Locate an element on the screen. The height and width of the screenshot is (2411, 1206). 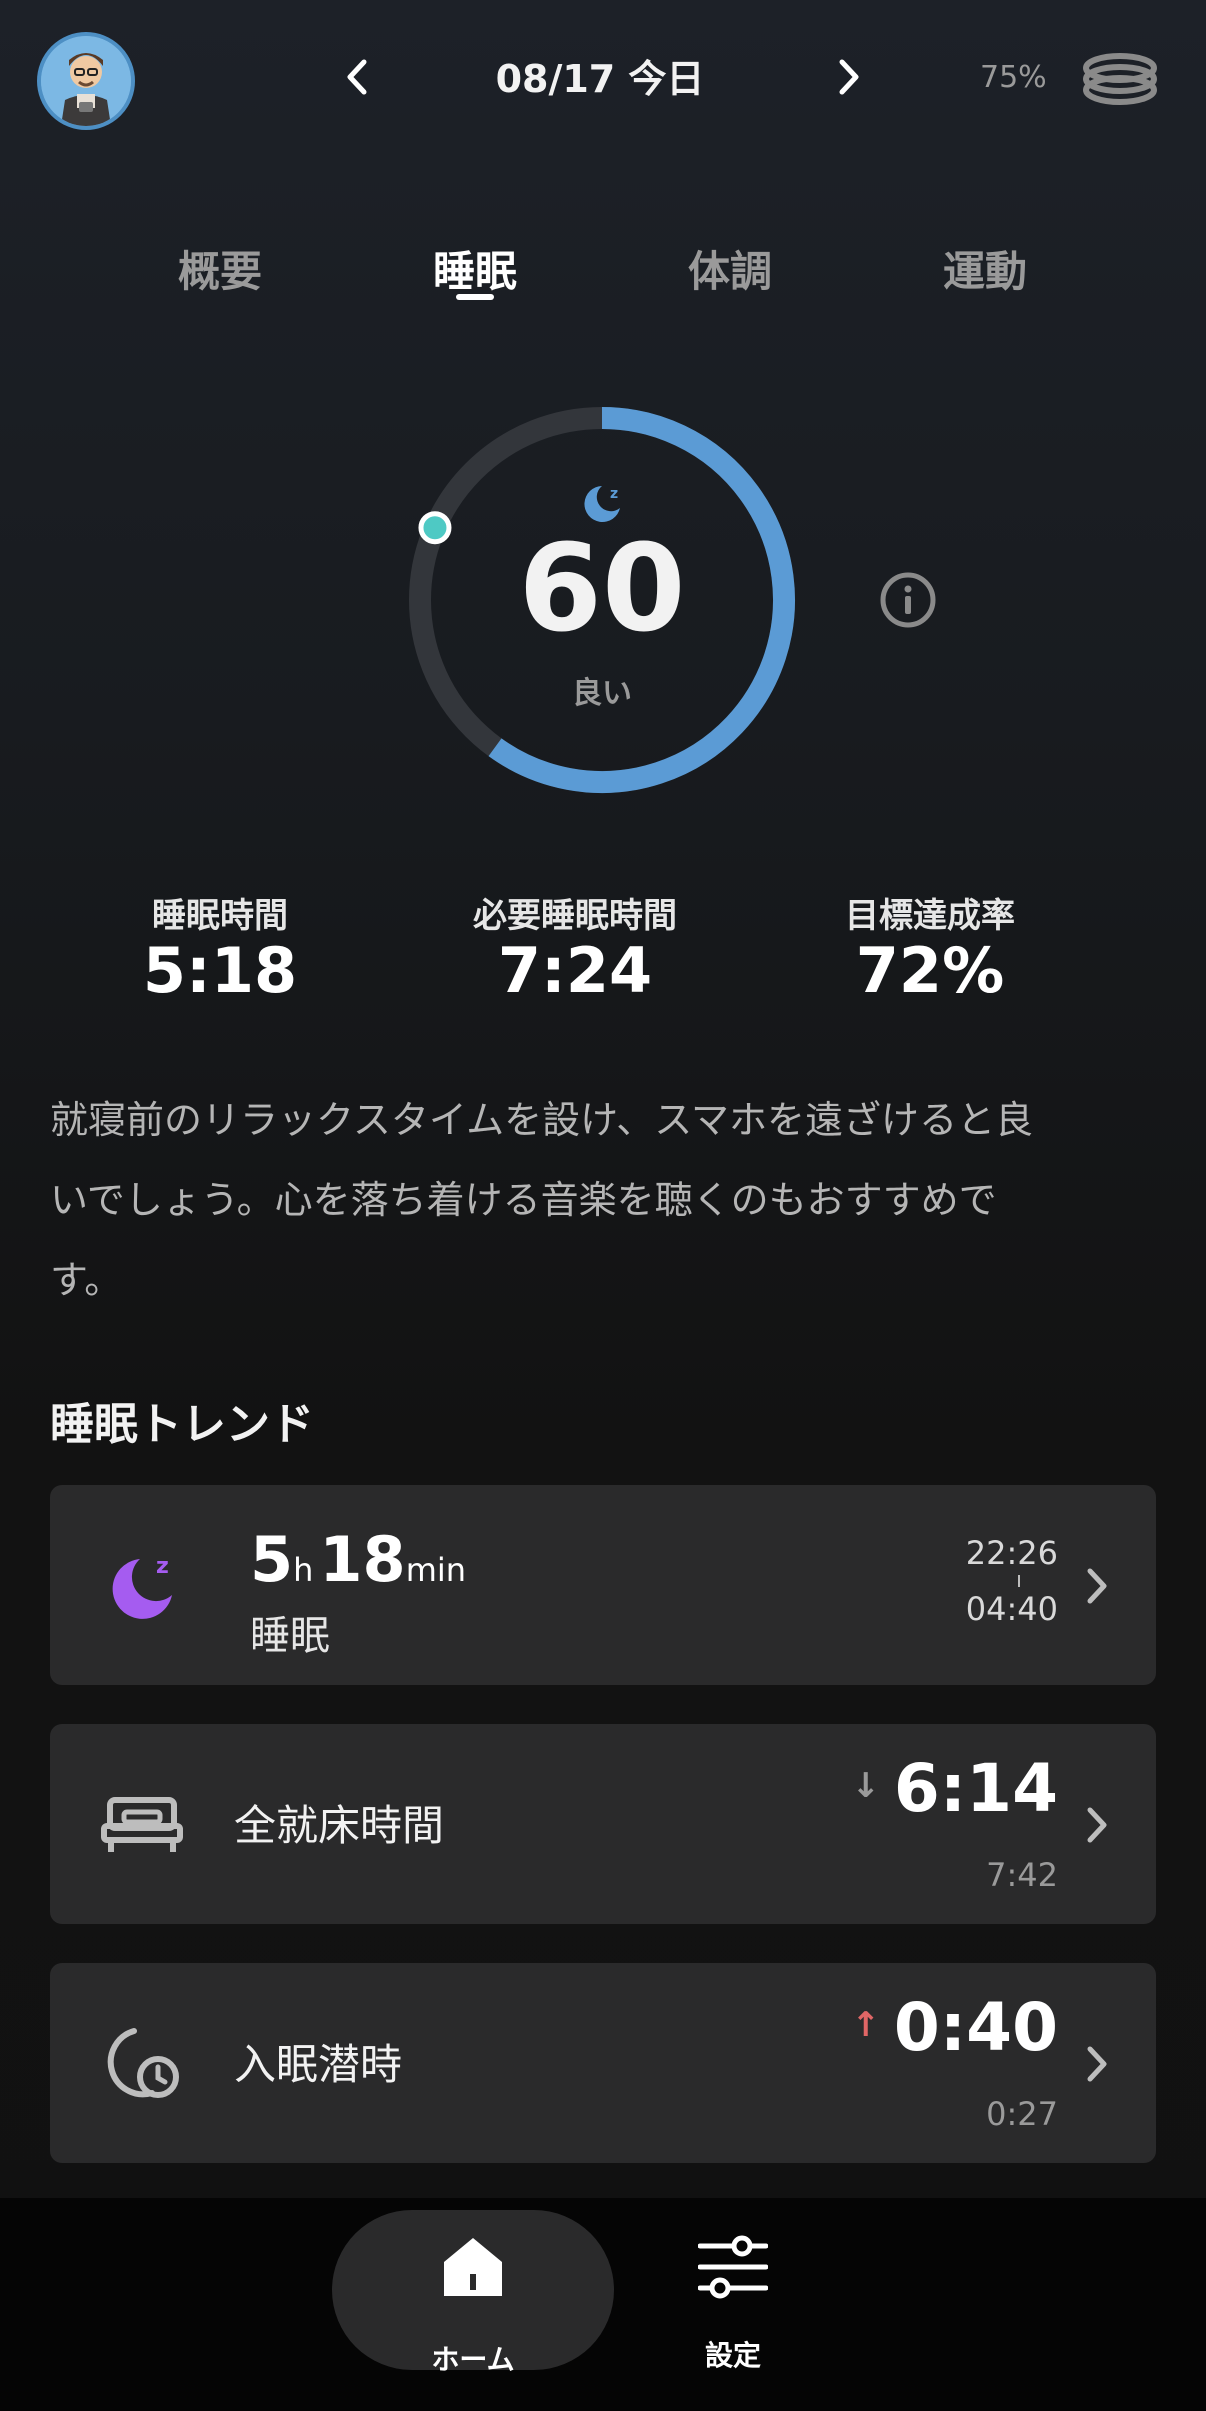
sleep-start-time: 22:26 is located at coordinates (1011, 1553).